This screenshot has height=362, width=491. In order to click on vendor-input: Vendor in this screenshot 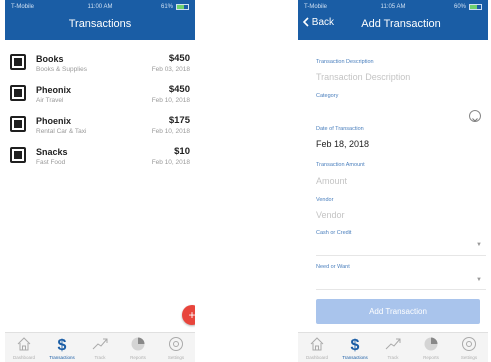, I will do `click(330, 215)`.